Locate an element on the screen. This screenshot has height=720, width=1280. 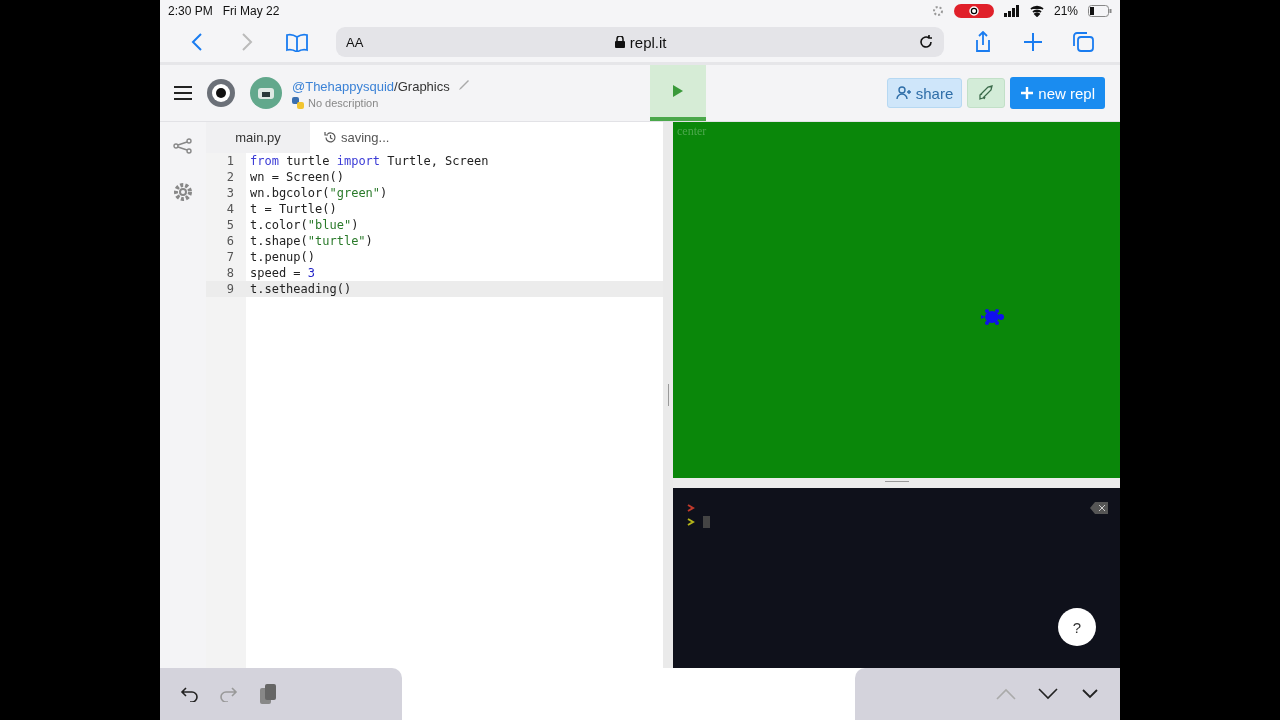
line-number: 5 is located at coordinates (229, 225).